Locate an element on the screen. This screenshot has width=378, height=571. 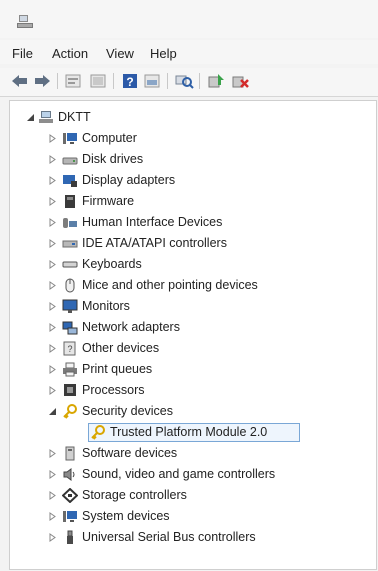
tree-node-label: Mice and other pointing devices is located at coordinates (170, 285).